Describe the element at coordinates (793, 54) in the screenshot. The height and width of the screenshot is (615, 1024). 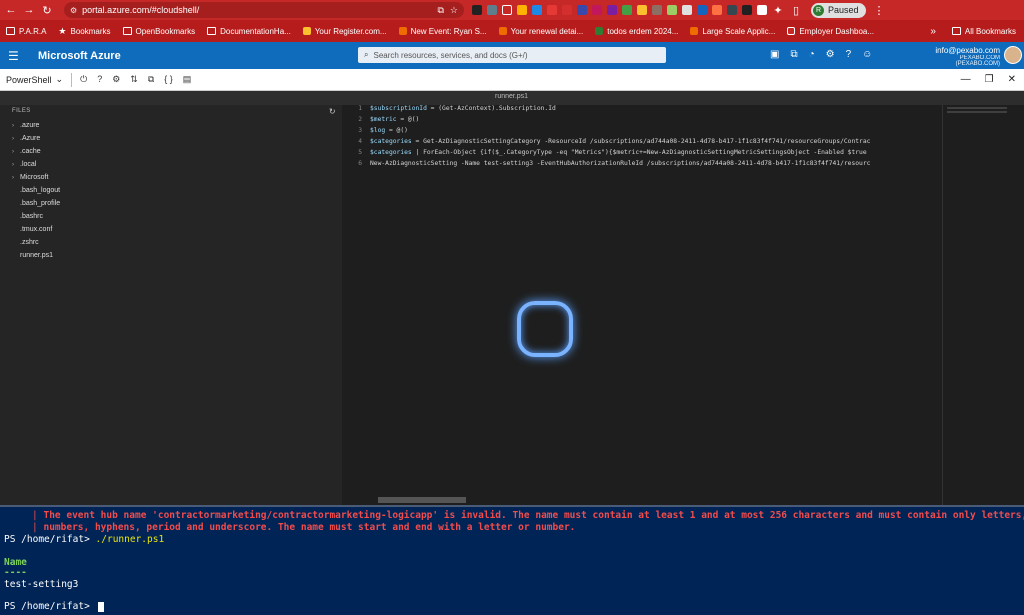
I see `directory-filter-icon: ⧉` at that location.